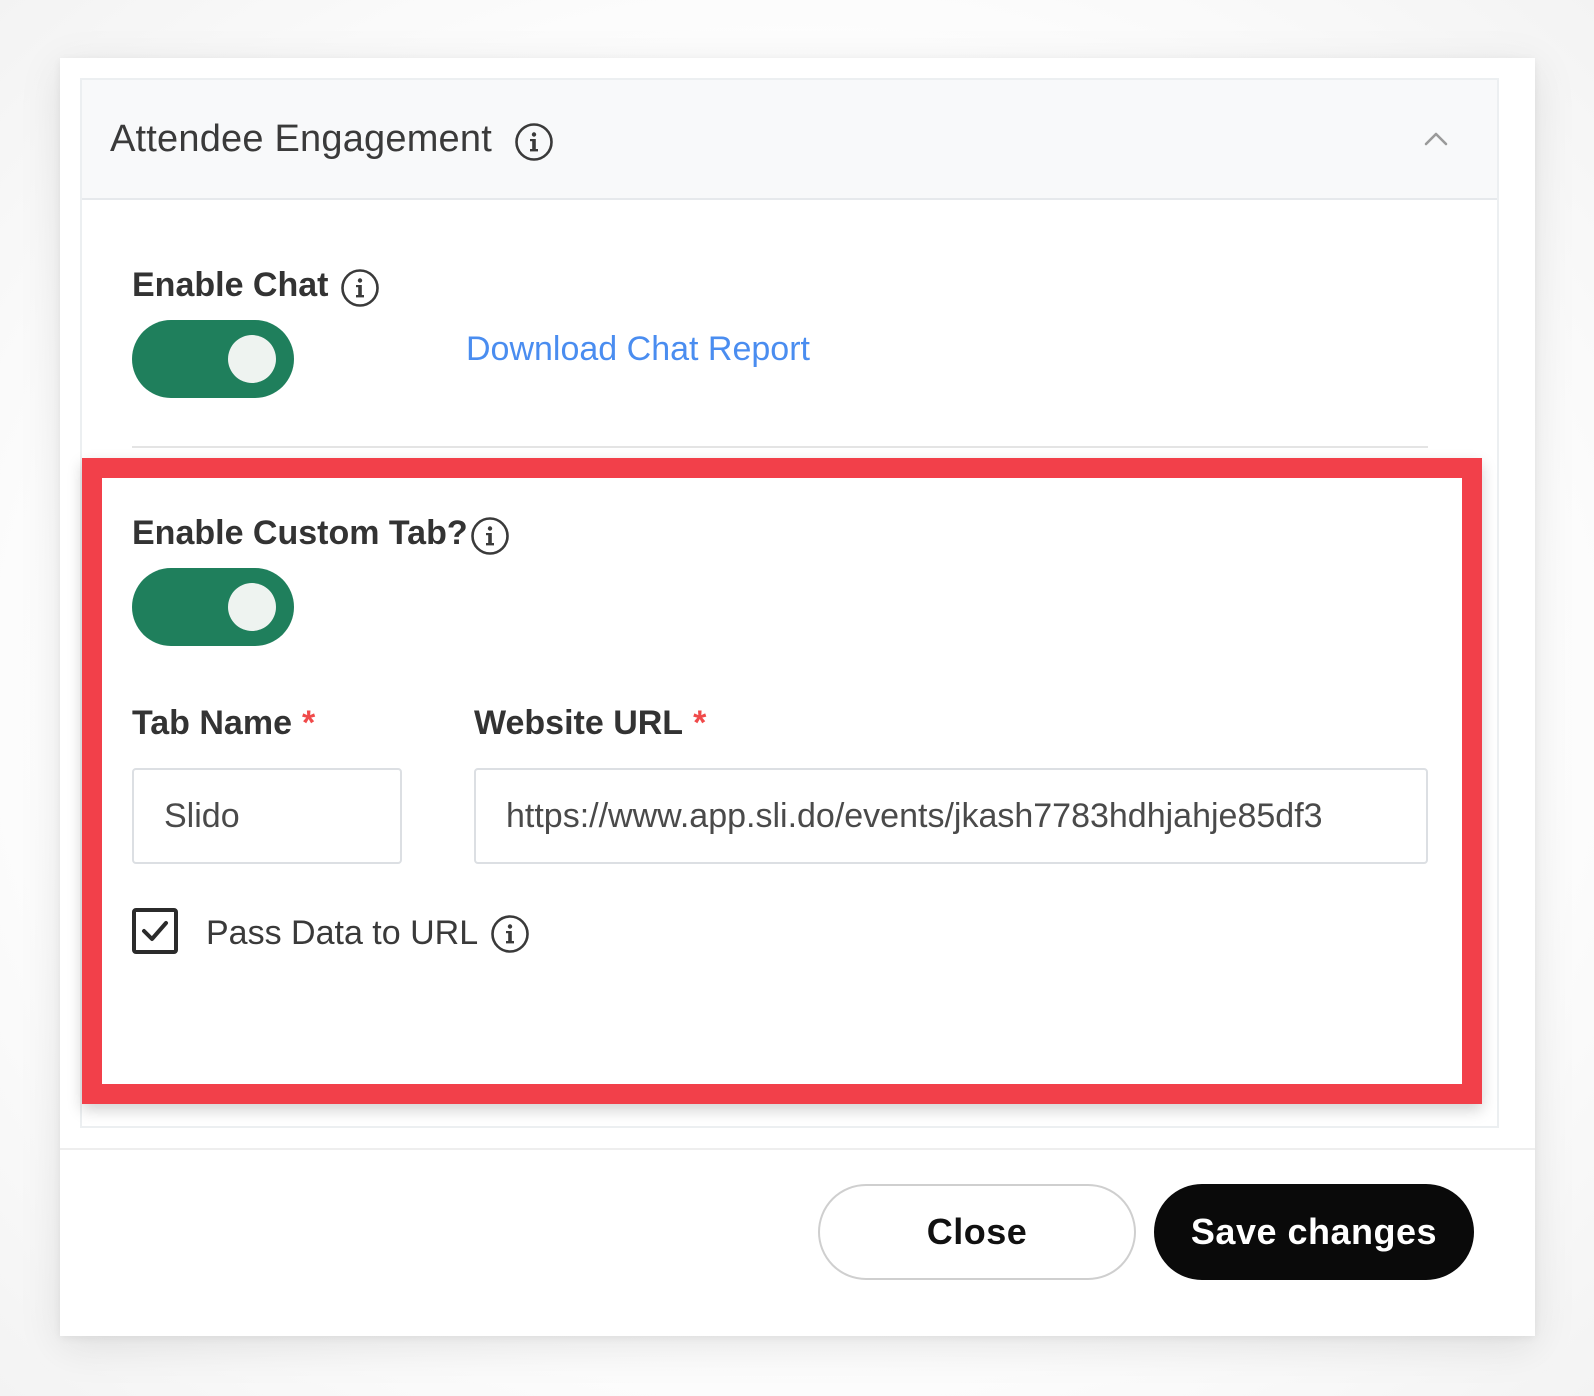  Describe the element at coordinates (1436, 139) in the screenshot. I see `chevron-up-icon` at that location.